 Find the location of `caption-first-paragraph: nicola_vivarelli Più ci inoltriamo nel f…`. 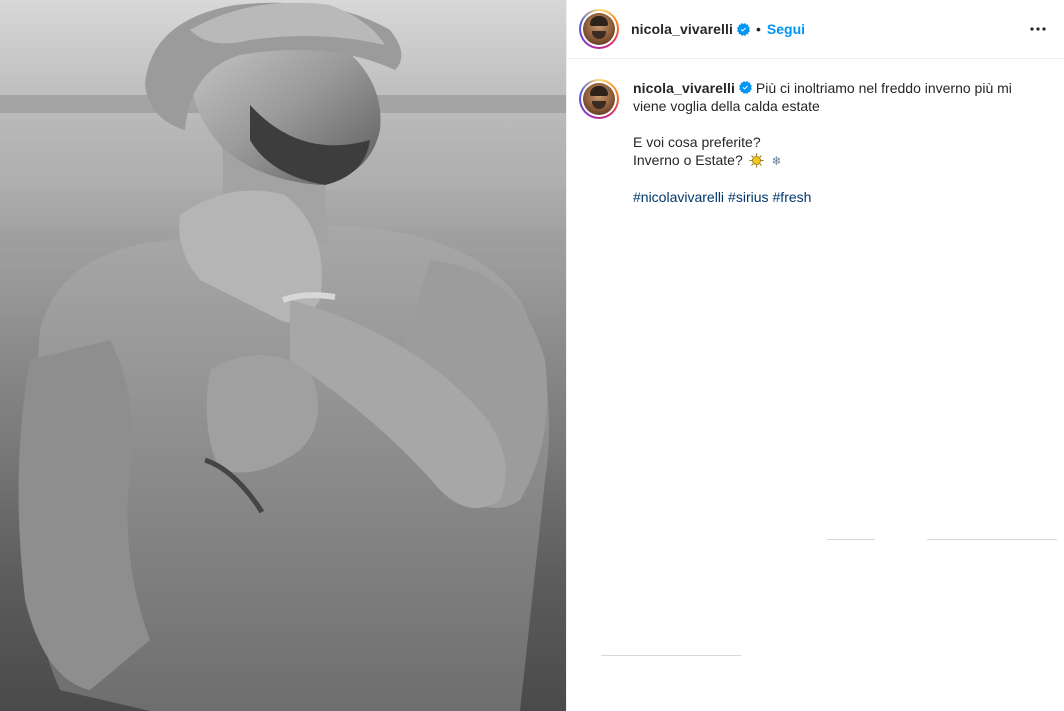

caption-first-paragraph: nicola_vivarelli Più ci inoltriamo nel f… is located at coordinates (838, 97).